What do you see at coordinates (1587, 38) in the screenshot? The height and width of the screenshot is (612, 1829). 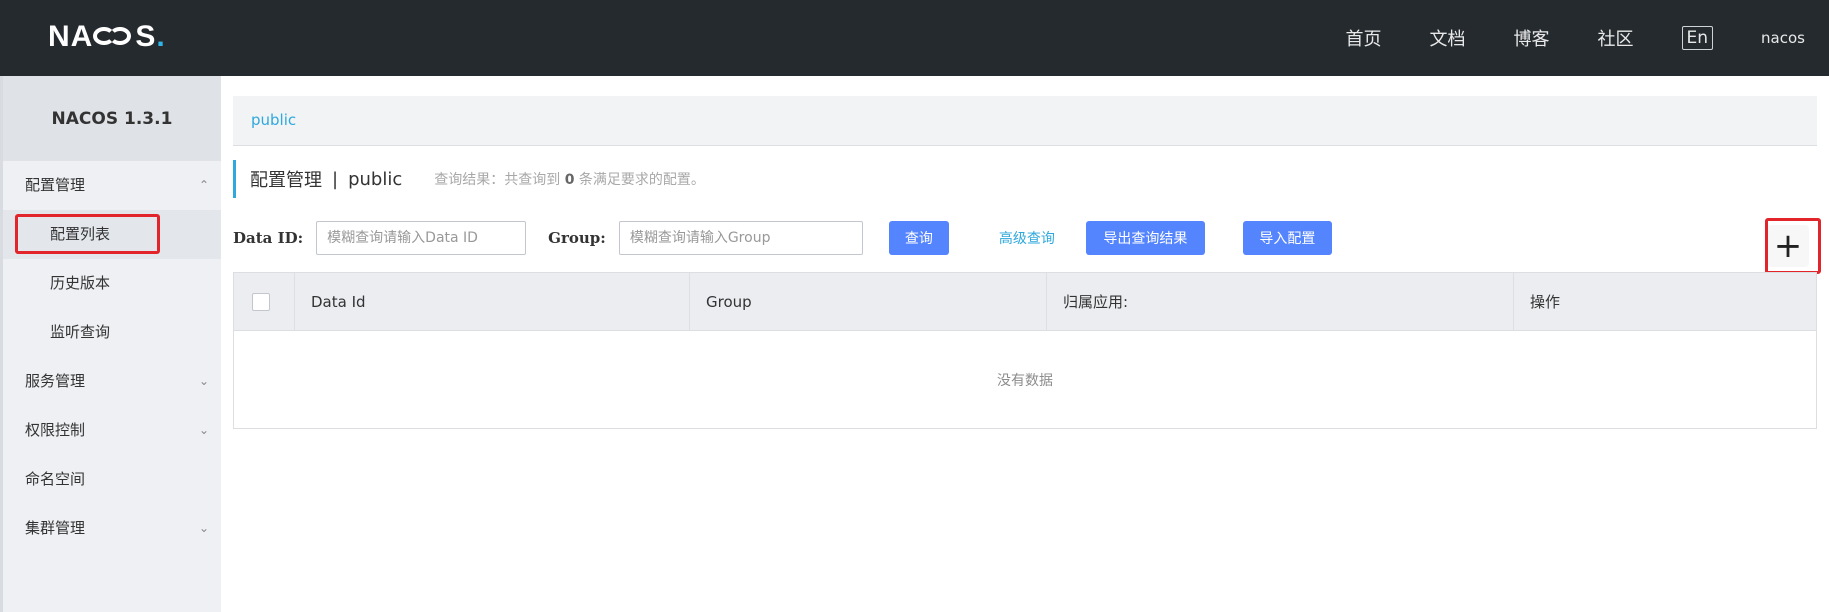 I see `top-nav: 首页 文档 博客 社区 En nacos` at bounding box center [1587, 38].